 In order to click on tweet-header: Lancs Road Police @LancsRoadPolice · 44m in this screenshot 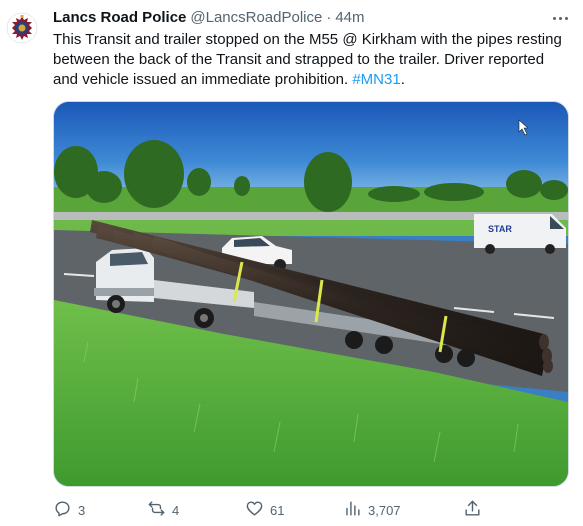, I will do `click(209, 19)`.